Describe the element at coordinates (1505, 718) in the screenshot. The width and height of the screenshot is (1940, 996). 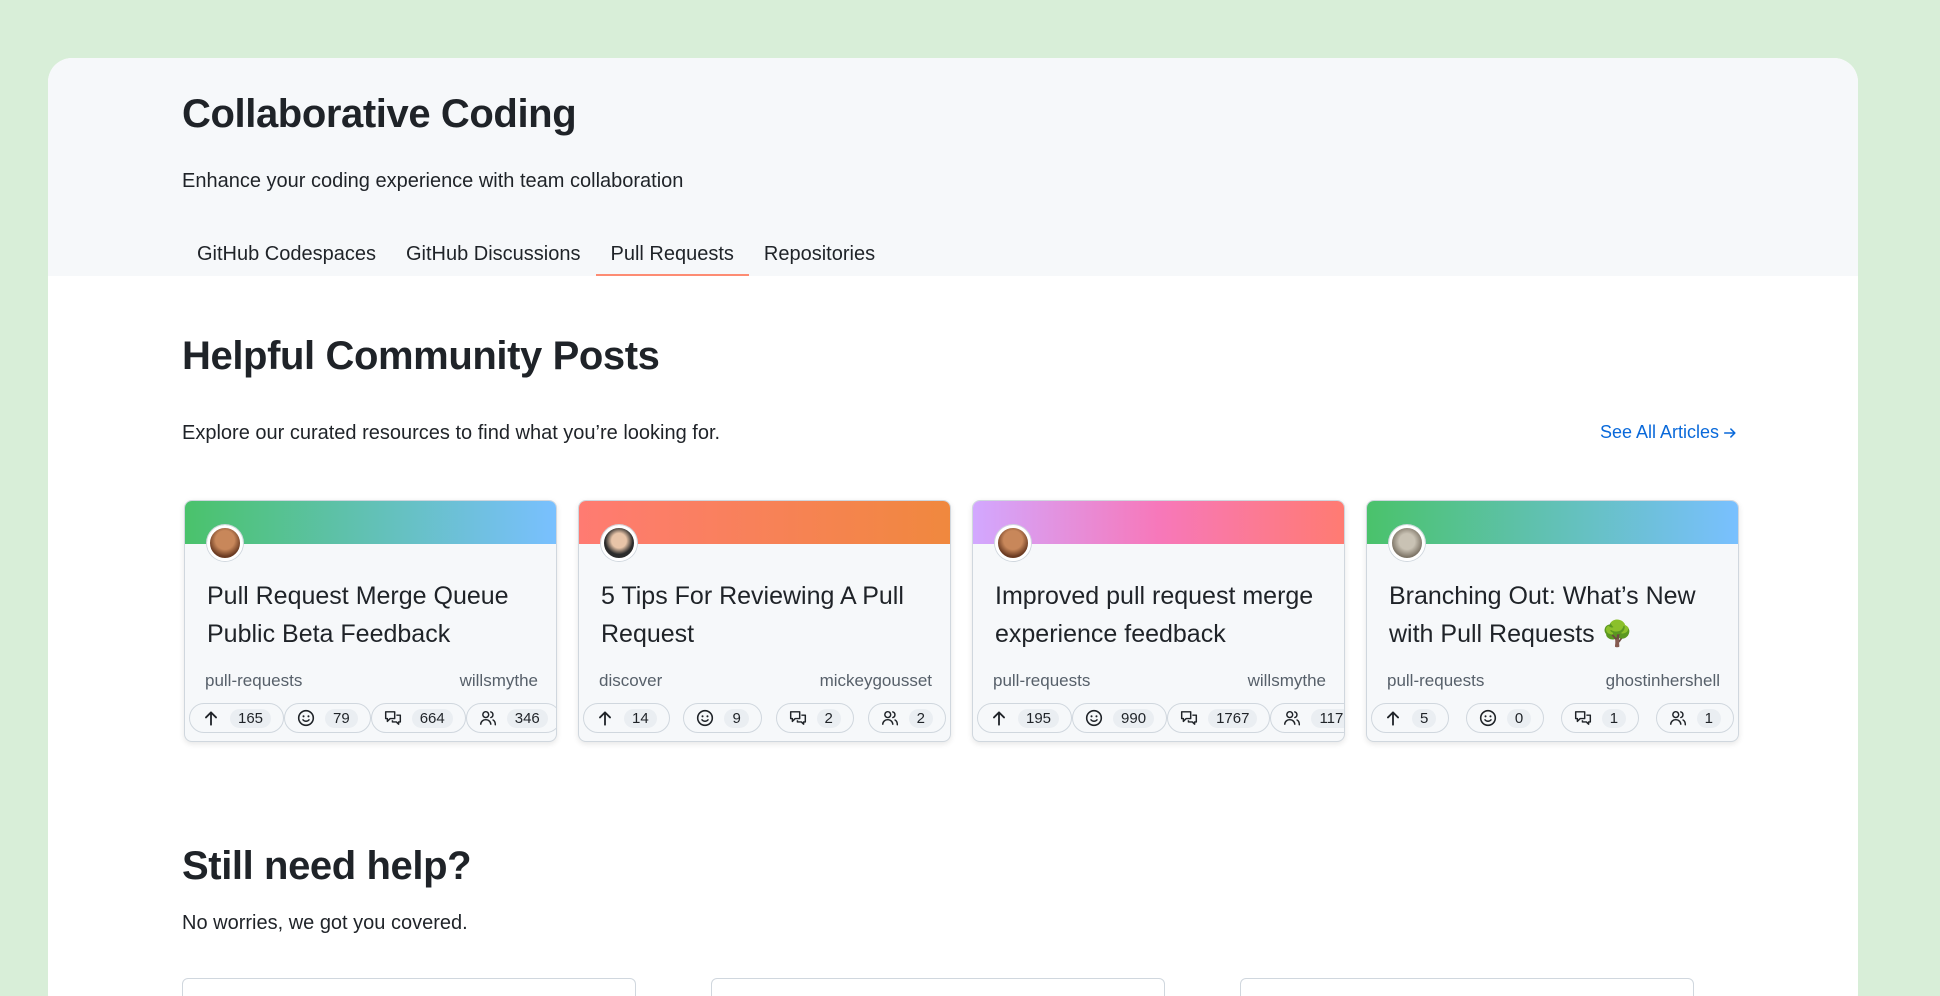
I see `reaction-pill: 0` at that location.